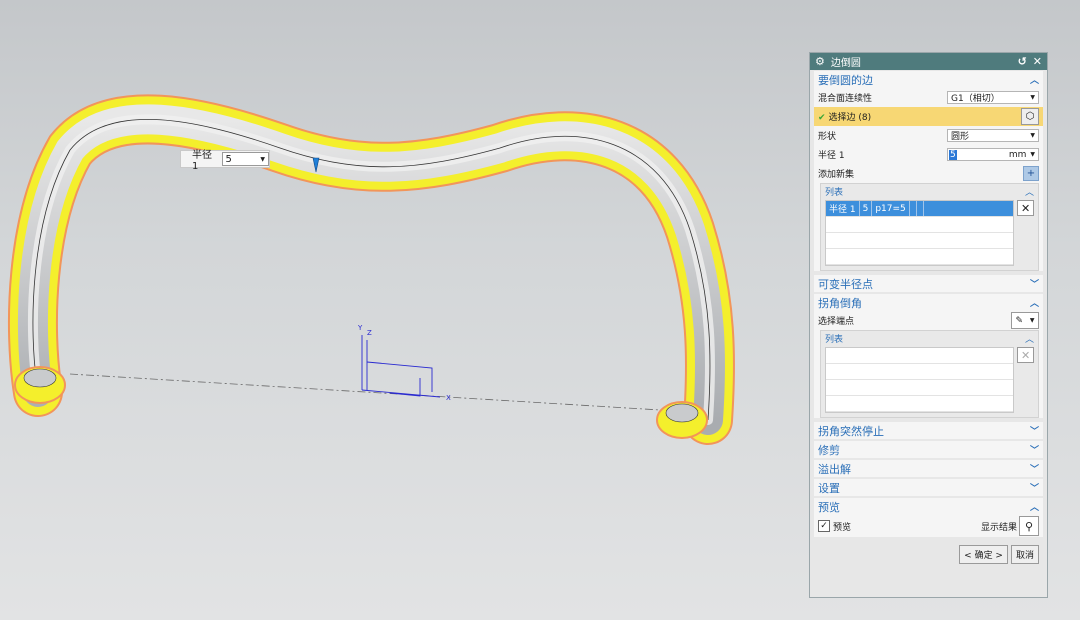  What do you see at coordinates (998, 527) in the screenshot?
I see `show-result-label: 显示结果` at bounding box center [998, 527].